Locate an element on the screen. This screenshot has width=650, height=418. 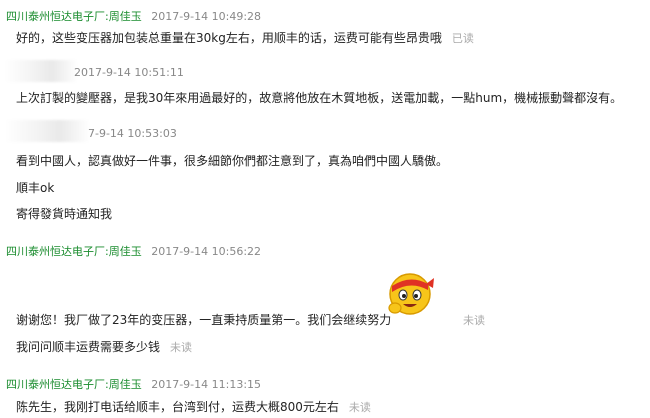
read-status: 已读 is located at coordinates (462, 38).